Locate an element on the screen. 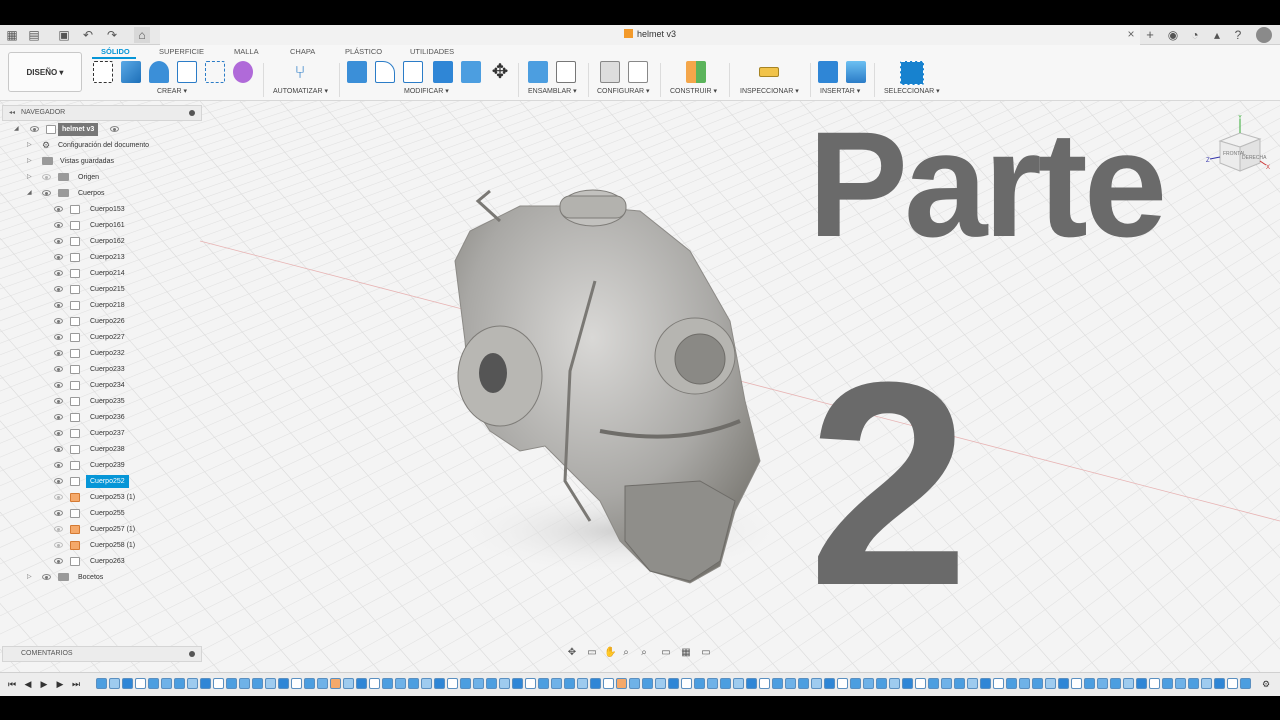 The image size is (1280, 720). hole-icon is located at coordinates (187, 72).